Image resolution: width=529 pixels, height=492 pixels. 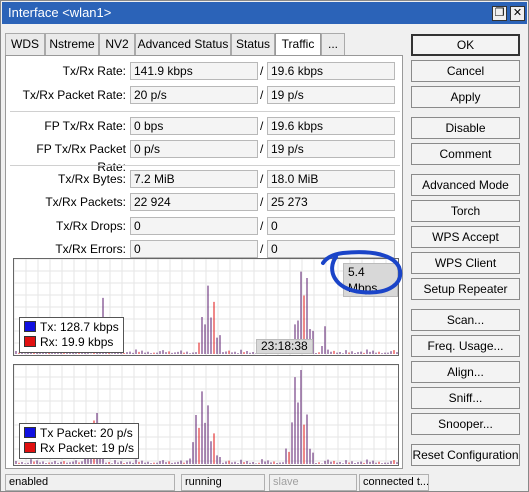 I want to click on hand-drawn-annotation, so click(x=362, y=272).